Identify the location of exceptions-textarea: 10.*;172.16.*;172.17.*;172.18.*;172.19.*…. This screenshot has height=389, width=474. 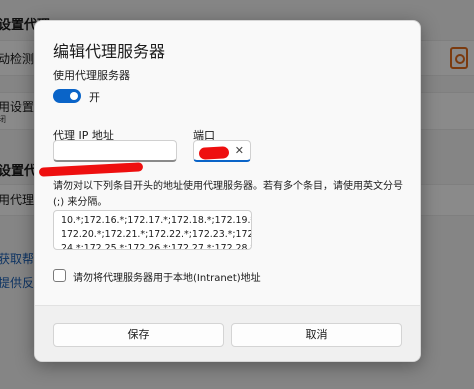
(152, 230).